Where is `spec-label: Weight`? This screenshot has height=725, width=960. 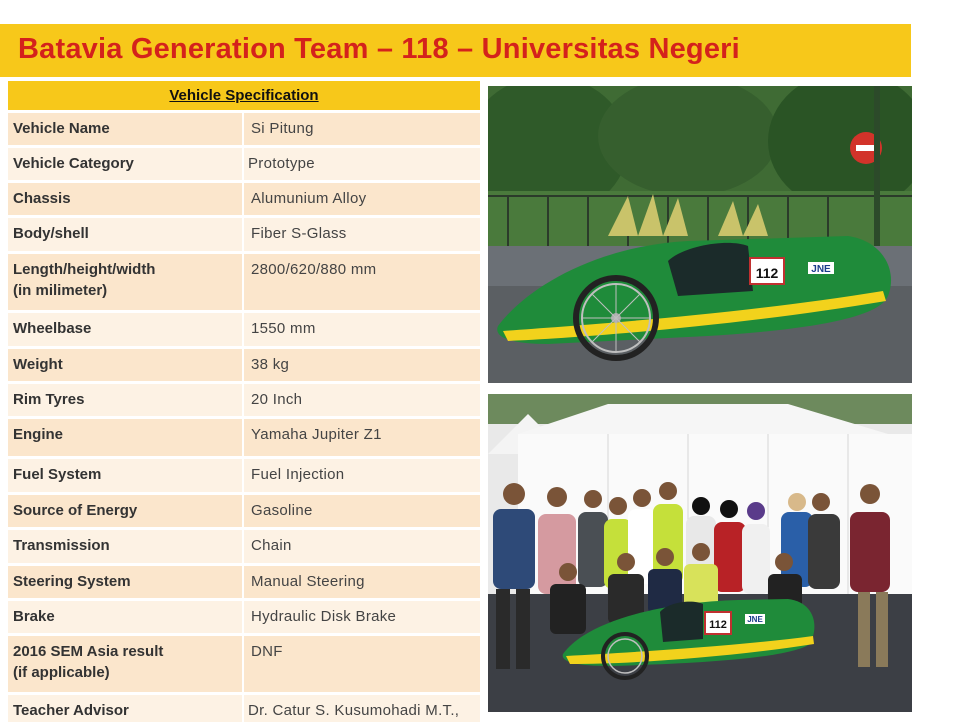
spec-label: Weight is located at coordinates (126, 366).